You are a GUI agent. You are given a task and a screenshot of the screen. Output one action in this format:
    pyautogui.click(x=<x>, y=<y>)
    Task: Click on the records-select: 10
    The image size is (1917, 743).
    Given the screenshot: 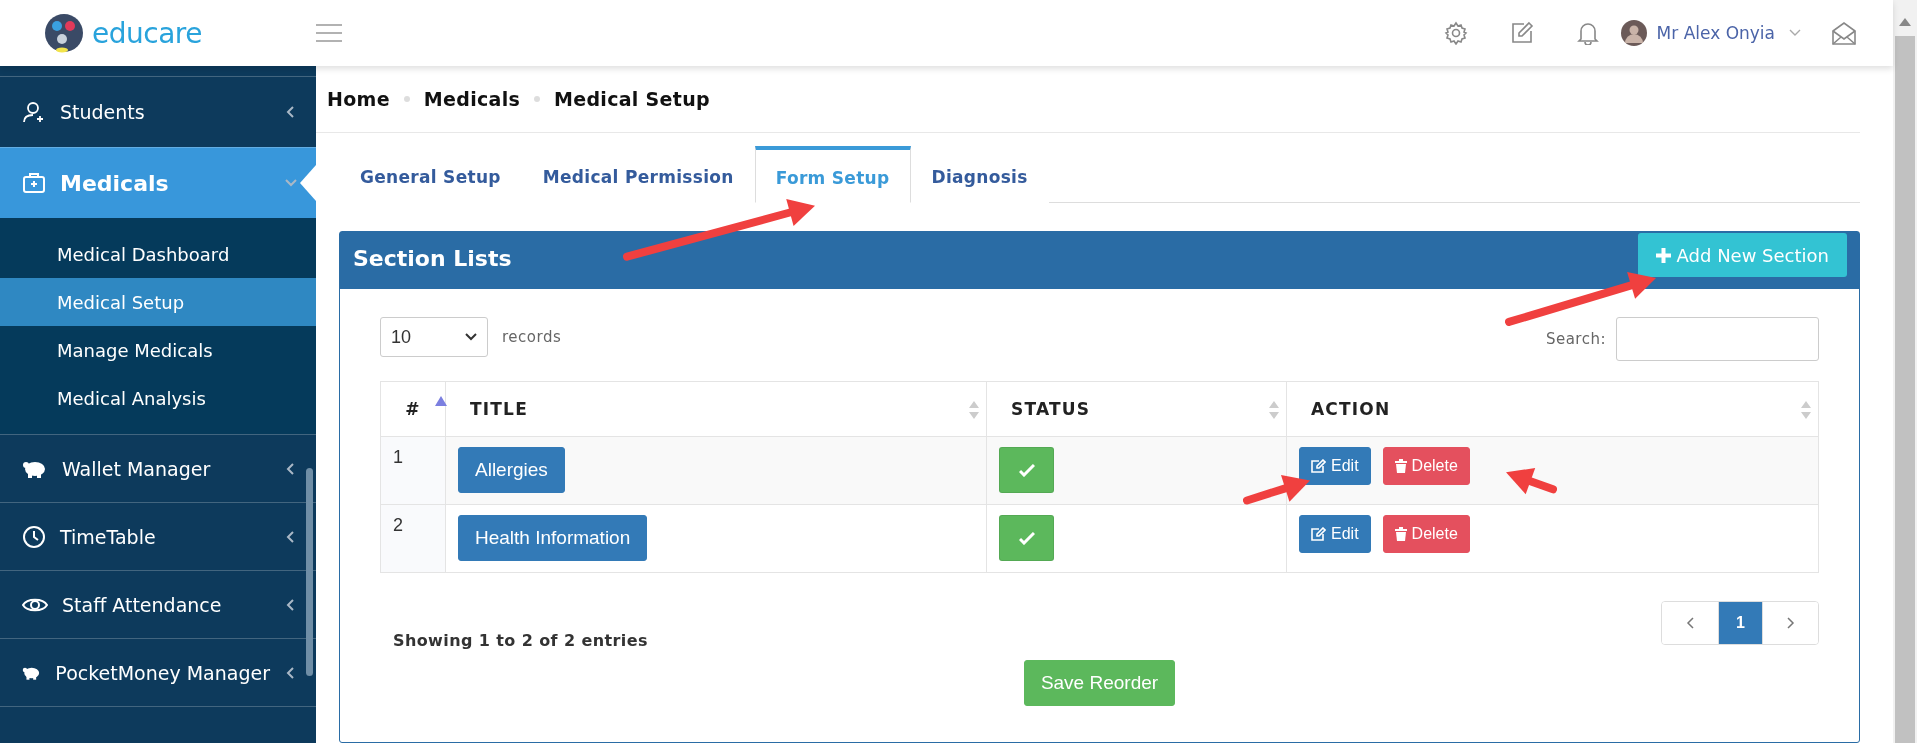 What is the action you would take?
    pyautogui.click(x=434, y=337)
    